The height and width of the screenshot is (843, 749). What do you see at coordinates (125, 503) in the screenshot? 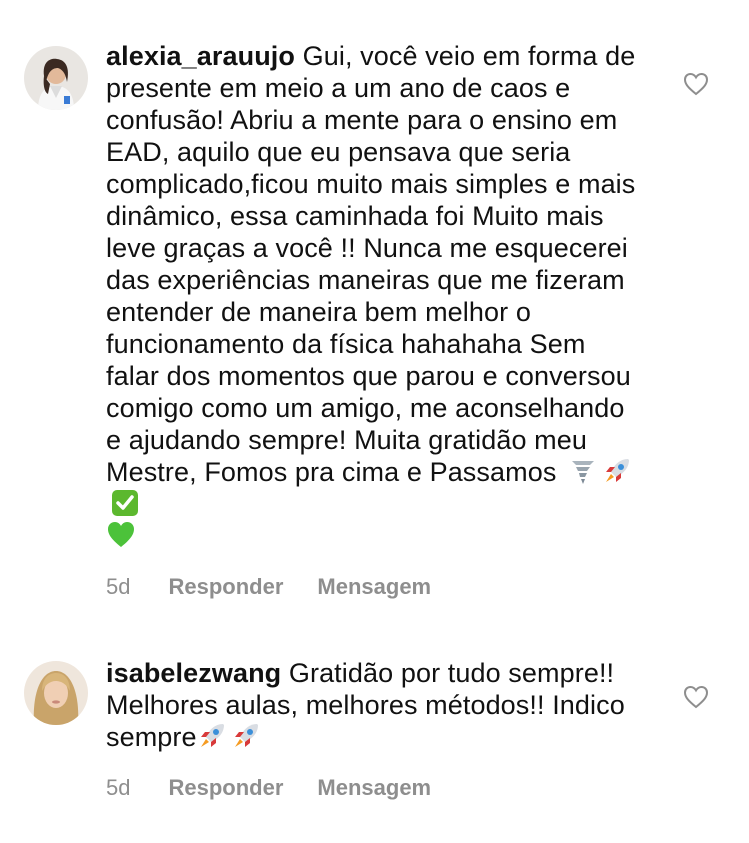
I see `check-mark-button-icon` at bounding box center [125, 503].